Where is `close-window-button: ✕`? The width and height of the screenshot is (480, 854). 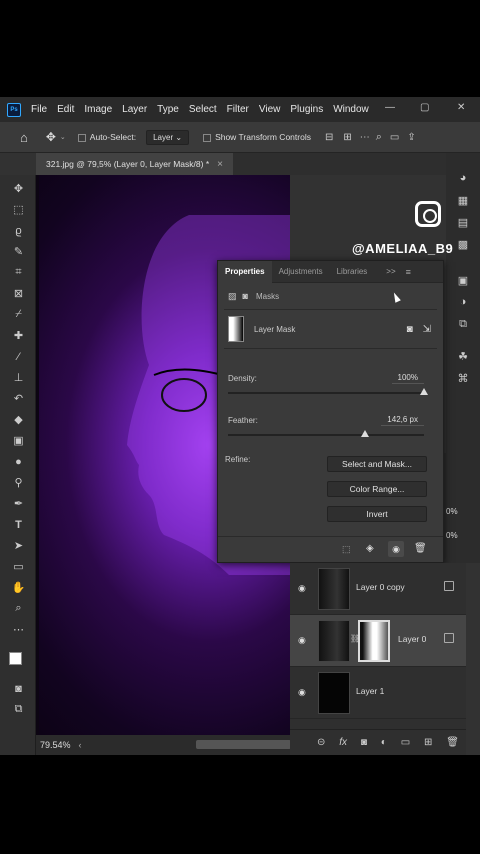
close-window-button: ✕ is located at coordinates (461, 107).